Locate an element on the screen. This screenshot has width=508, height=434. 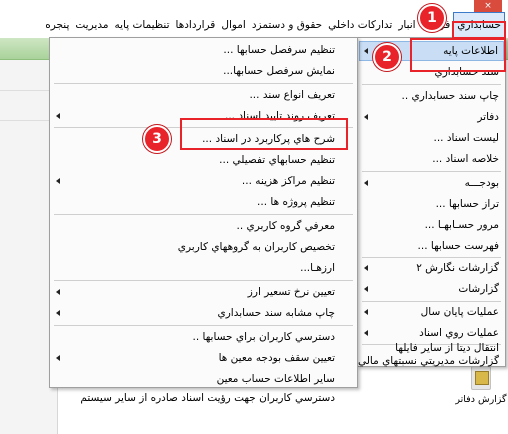
menu-base-settings: تنظيمات پايه is located at coordinates (141, 25).